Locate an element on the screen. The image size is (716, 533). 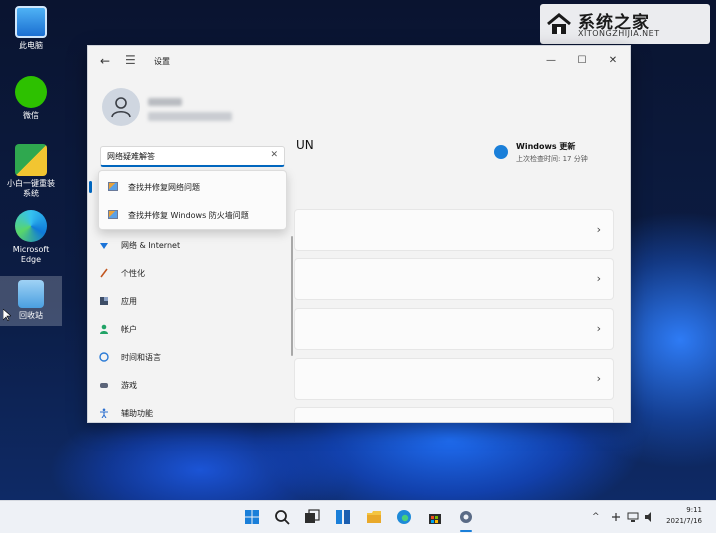
network-icon is located at coordinates (633, 517).